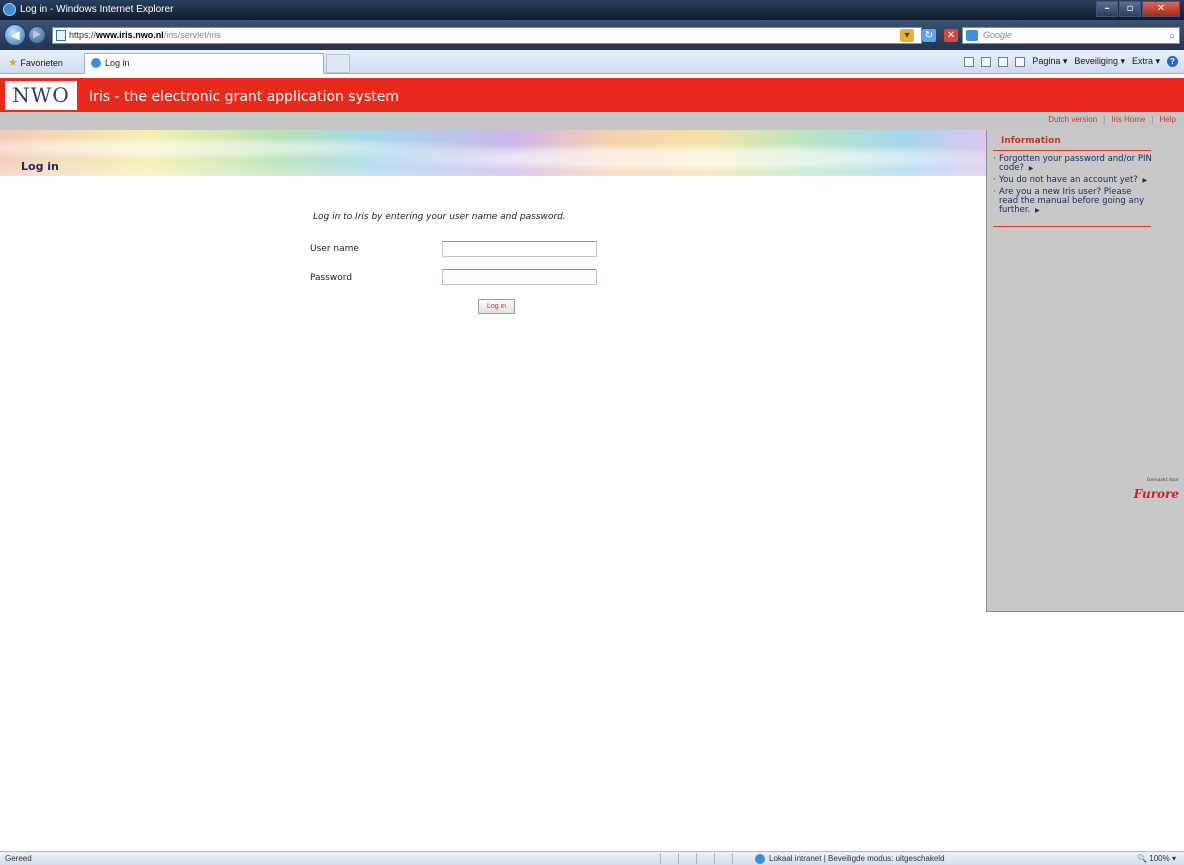 This screenshot has height=865, width=1184. I want to click on tab-page-icon, so click(96, 63).